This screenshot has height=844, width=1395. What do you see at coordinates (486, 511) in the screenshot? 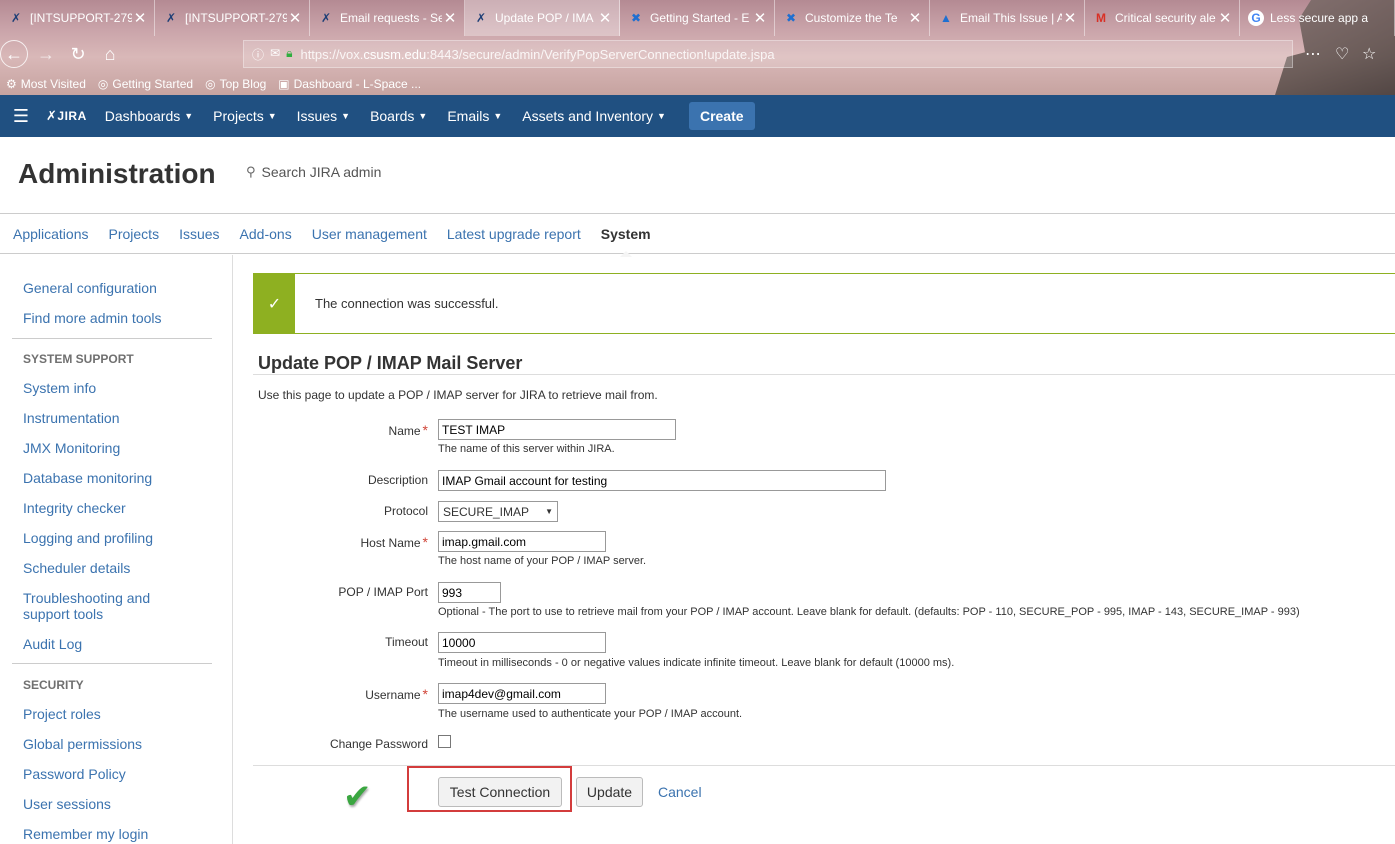
I see `protocol-selected-value: SECURE_IMAP` at bounding box center [486, 511].